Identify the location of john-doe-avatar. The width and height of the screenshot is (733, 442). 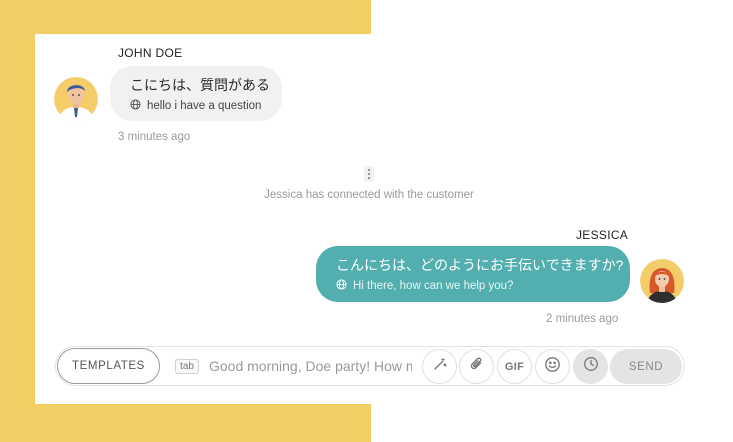
(76, 99).